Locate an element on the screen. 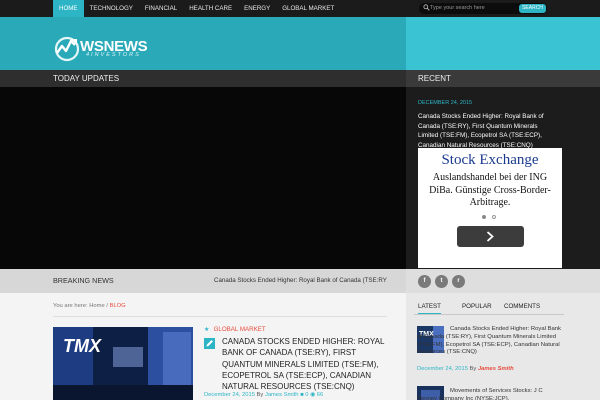 This screenshot has width=600, height=400. logo-chart-icon is located at coordinates (67, 49).